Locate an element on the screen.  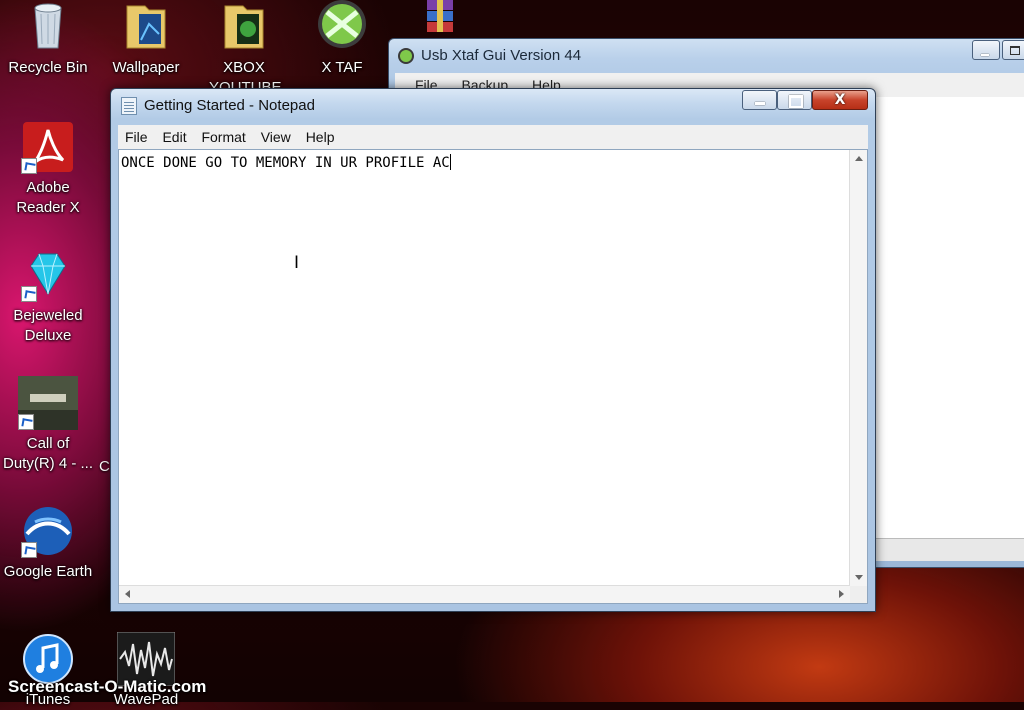
menu-edit: Edit is located at coordinates (174, 137).